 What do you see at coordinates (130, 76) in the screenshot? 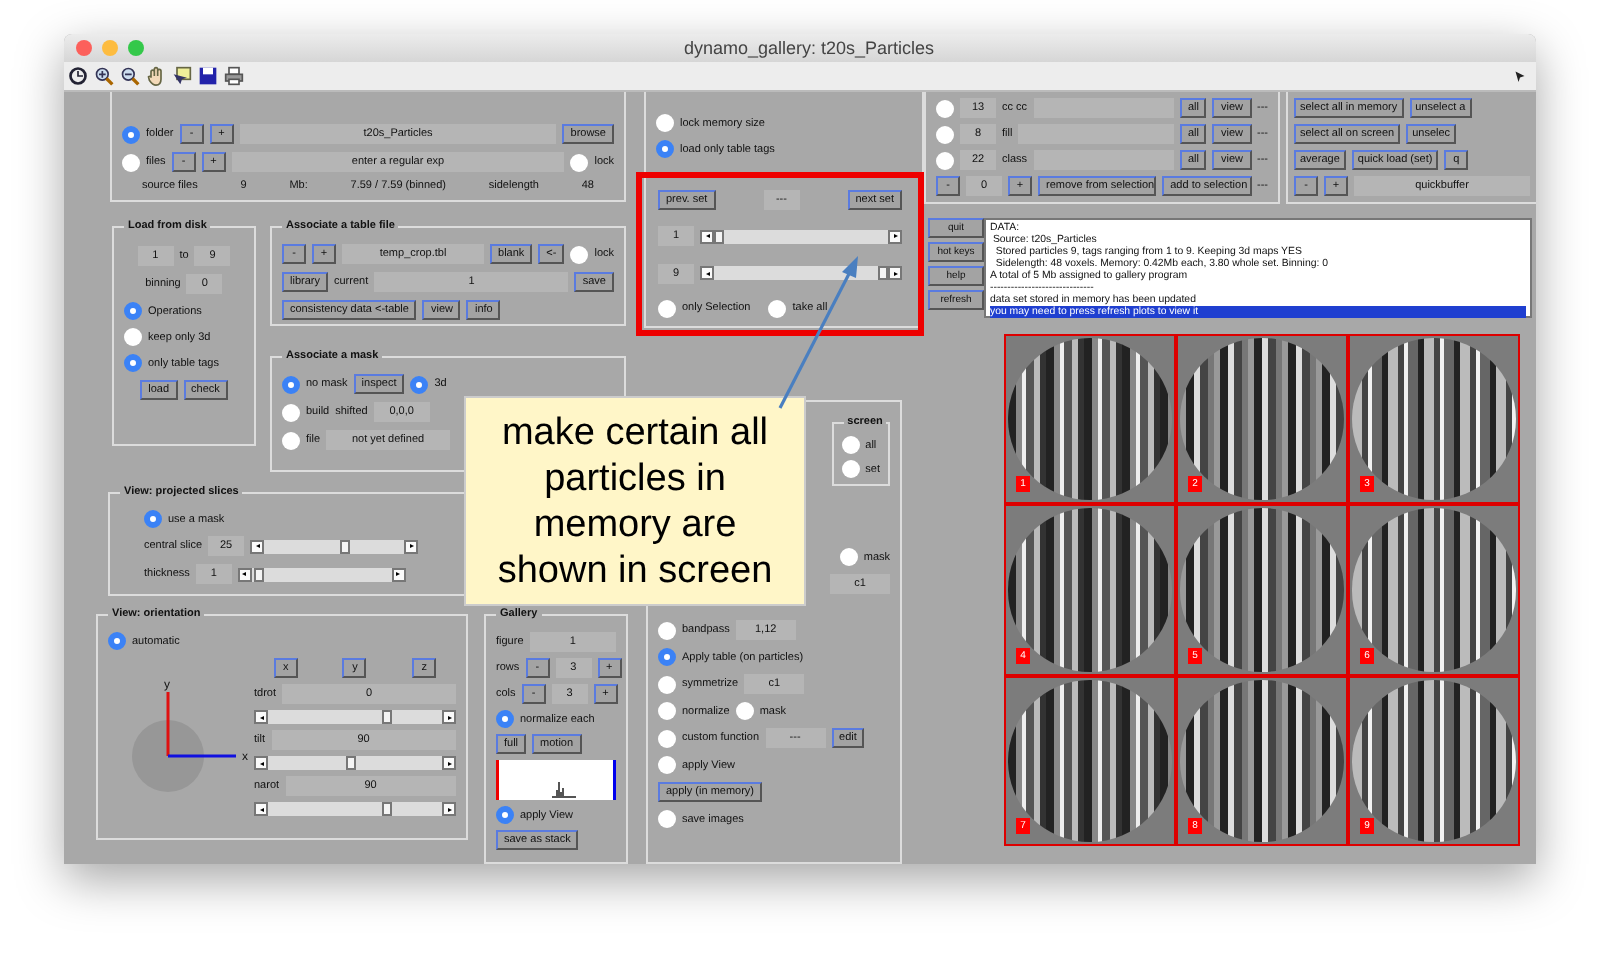
I see `zoom-out-icon` at bounding box center [130, 76].